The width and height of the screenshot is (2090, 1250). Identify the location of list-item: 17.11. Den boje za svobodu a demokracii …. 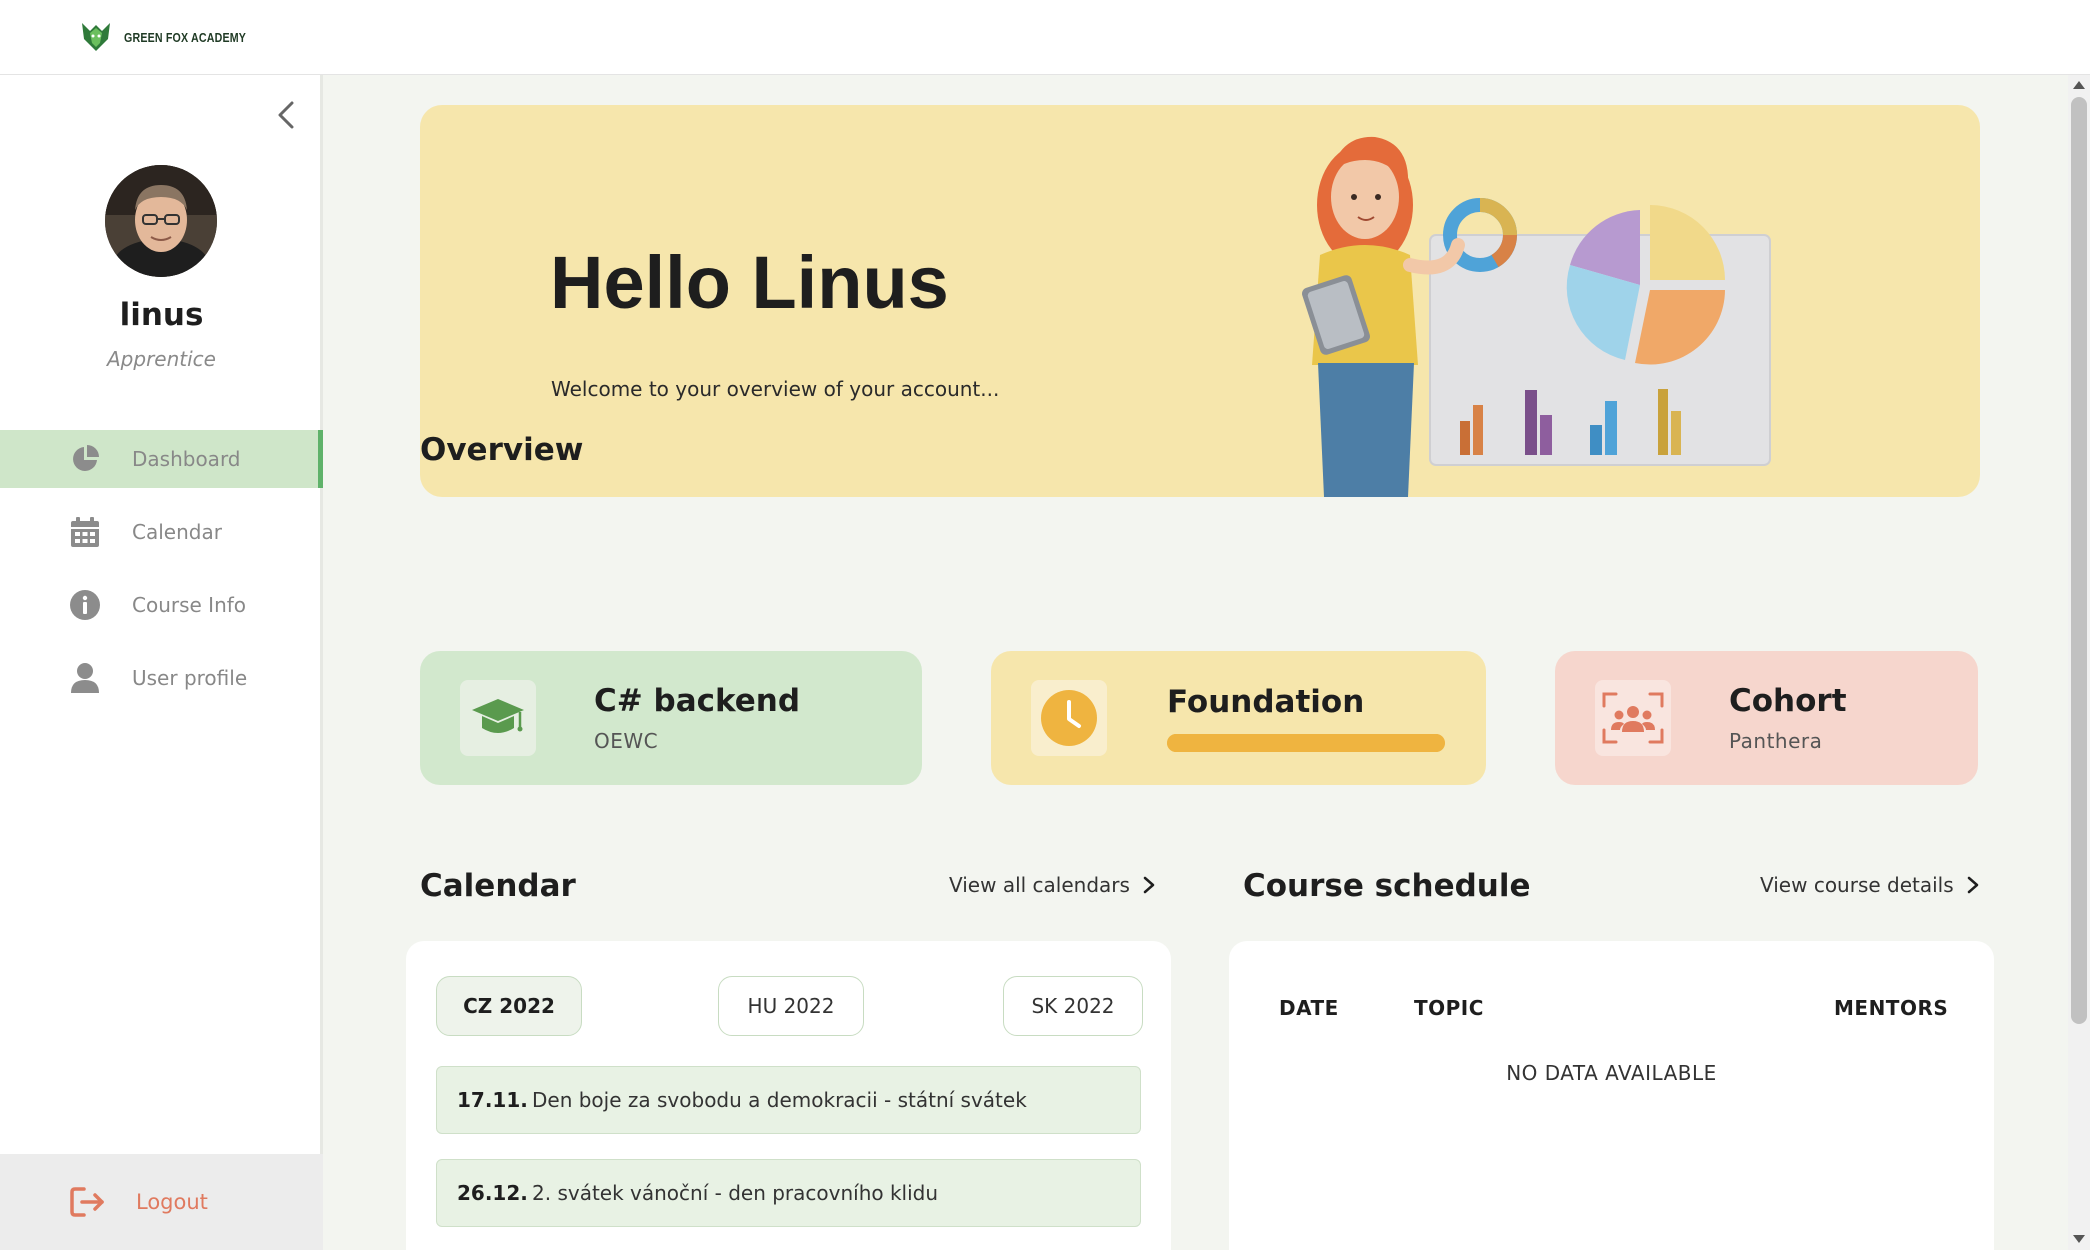
(788, 1100).